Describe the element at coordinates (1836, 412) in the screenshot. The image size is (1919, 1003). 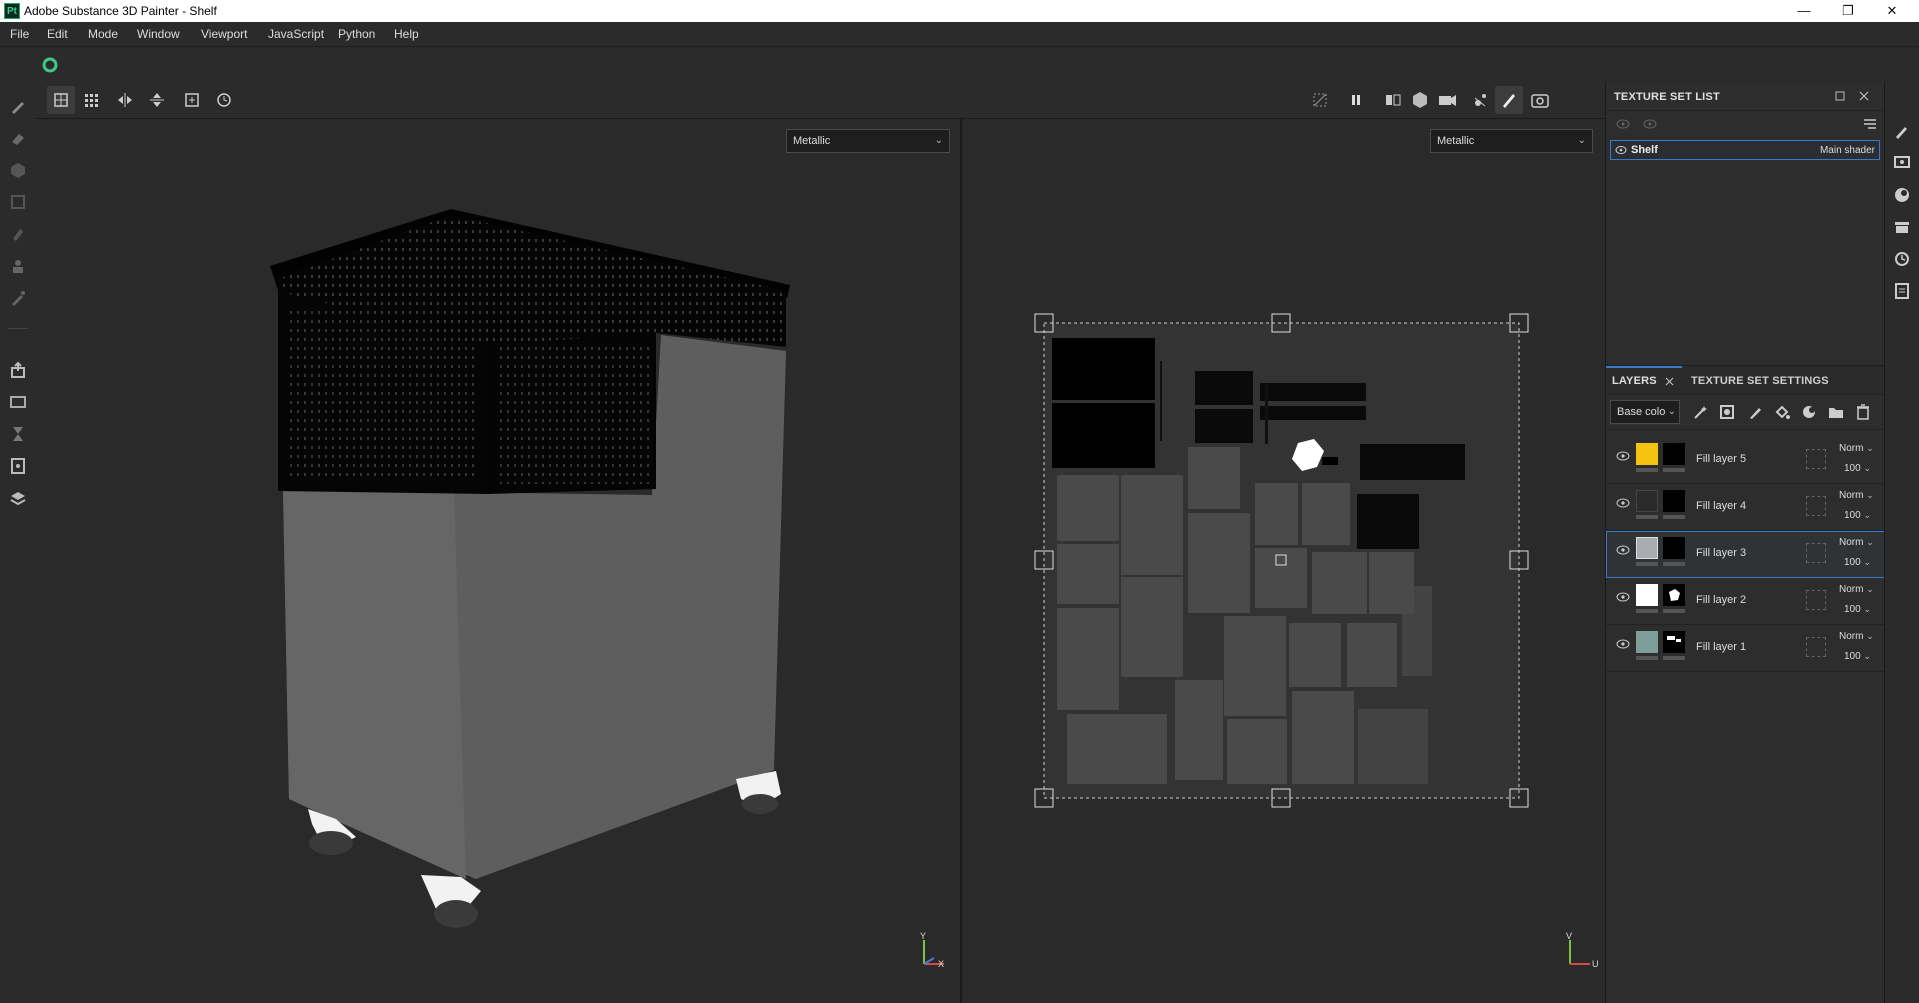
I see `folder-icon` at that location.